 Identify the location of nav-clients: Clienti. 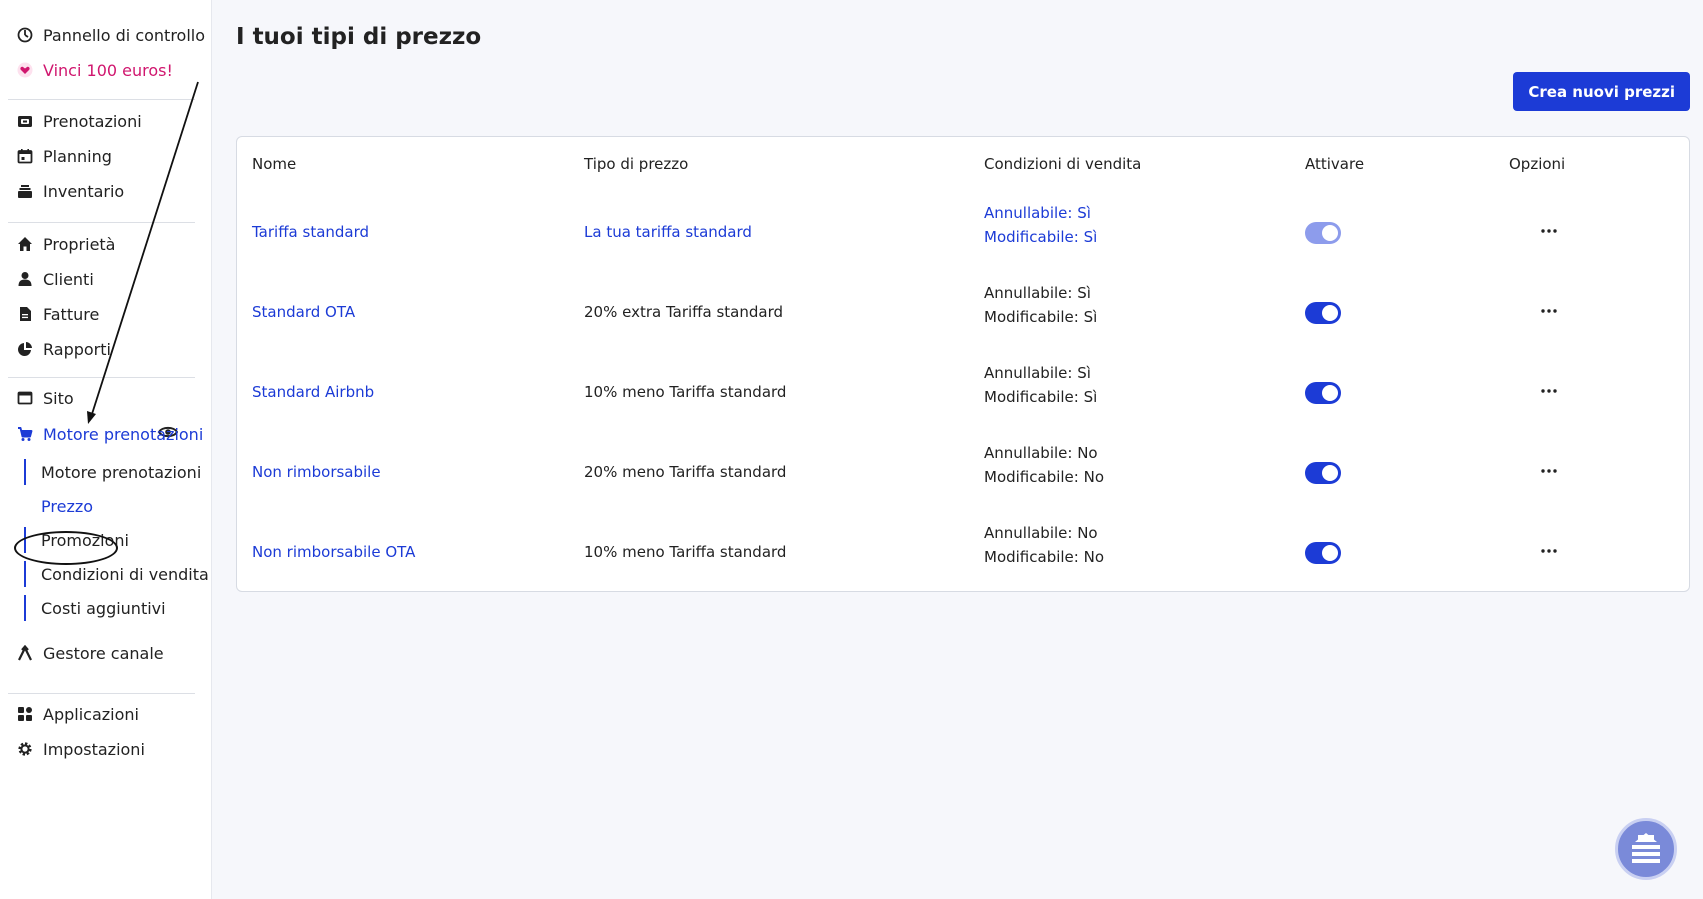
(55, 279).